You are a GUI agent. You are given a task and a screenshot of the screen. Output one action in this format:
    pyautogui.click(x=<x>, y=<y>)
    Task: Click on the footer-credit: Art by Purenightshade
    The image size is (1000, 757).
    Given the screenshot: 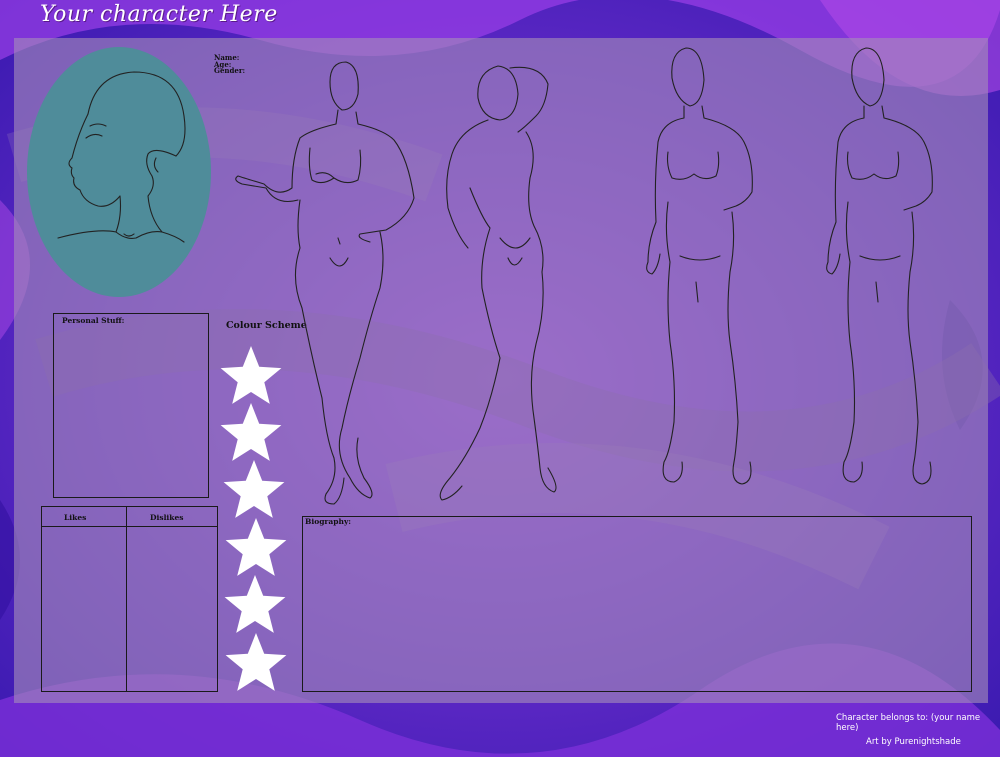 What is the action you would take?
    pyautogui.click(x=913, y=742)
    